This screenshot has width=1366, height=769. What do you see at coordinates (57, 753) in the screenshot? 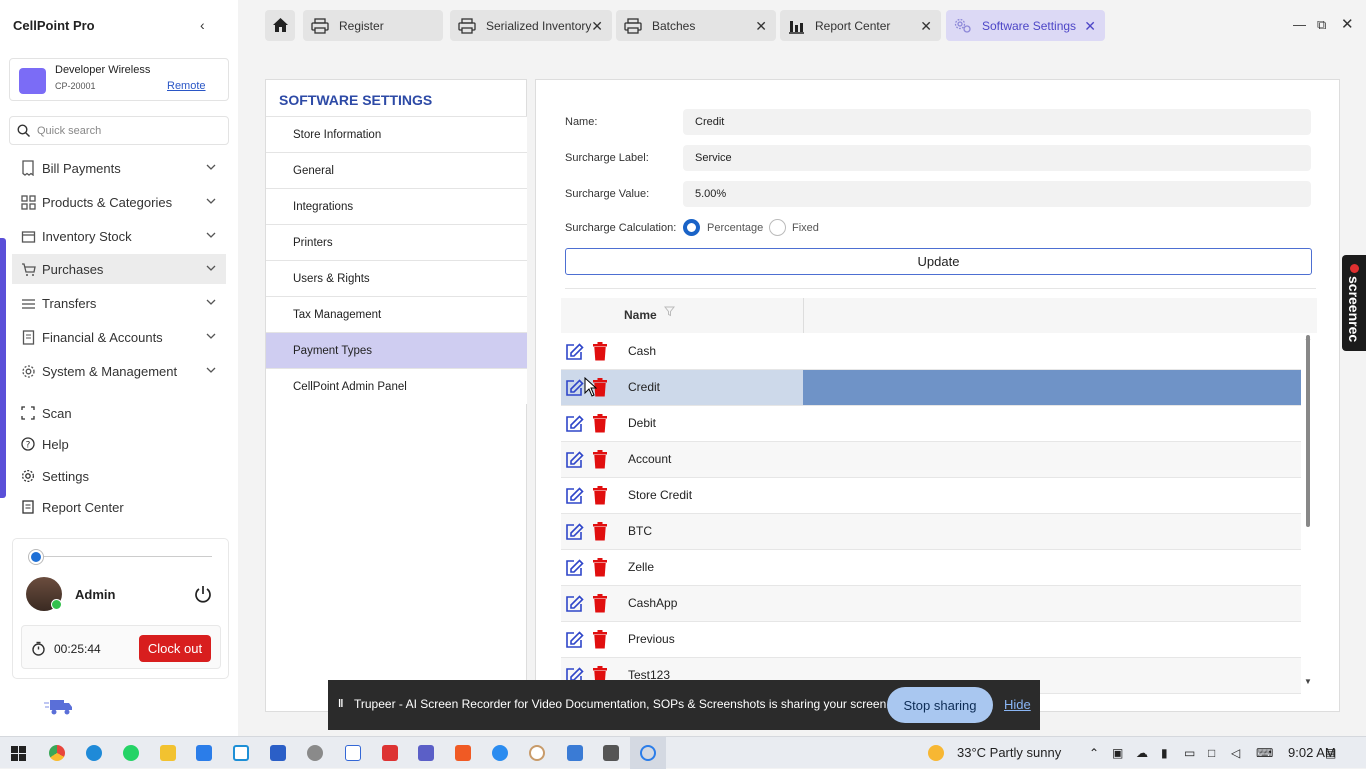
I see `chrome-icon` at bounding box center [57, 753].